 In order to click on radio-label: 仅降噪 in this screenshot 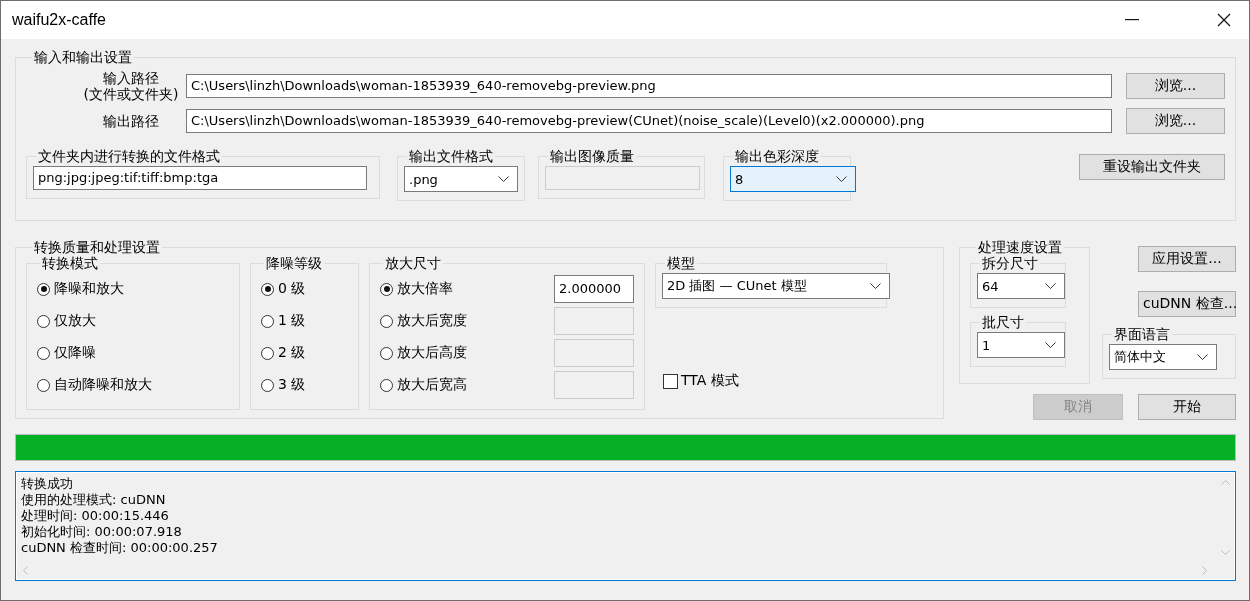, I will do `click(75, 353)`.